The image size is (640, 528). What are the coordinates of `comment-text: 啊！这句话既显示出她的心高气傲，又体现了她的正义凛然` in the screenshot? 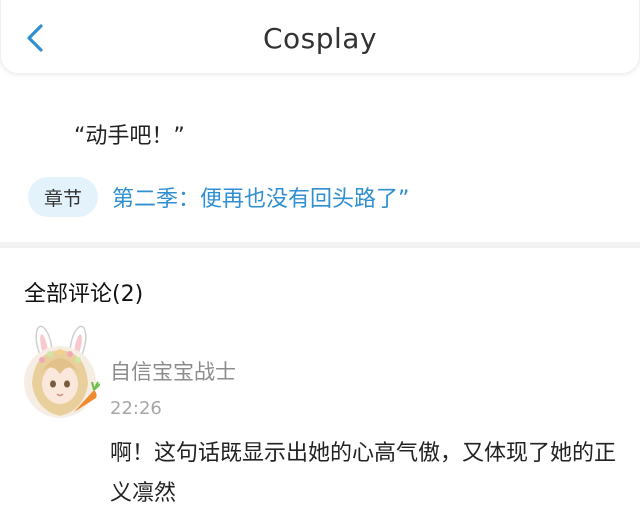 It's located at (363, 473).